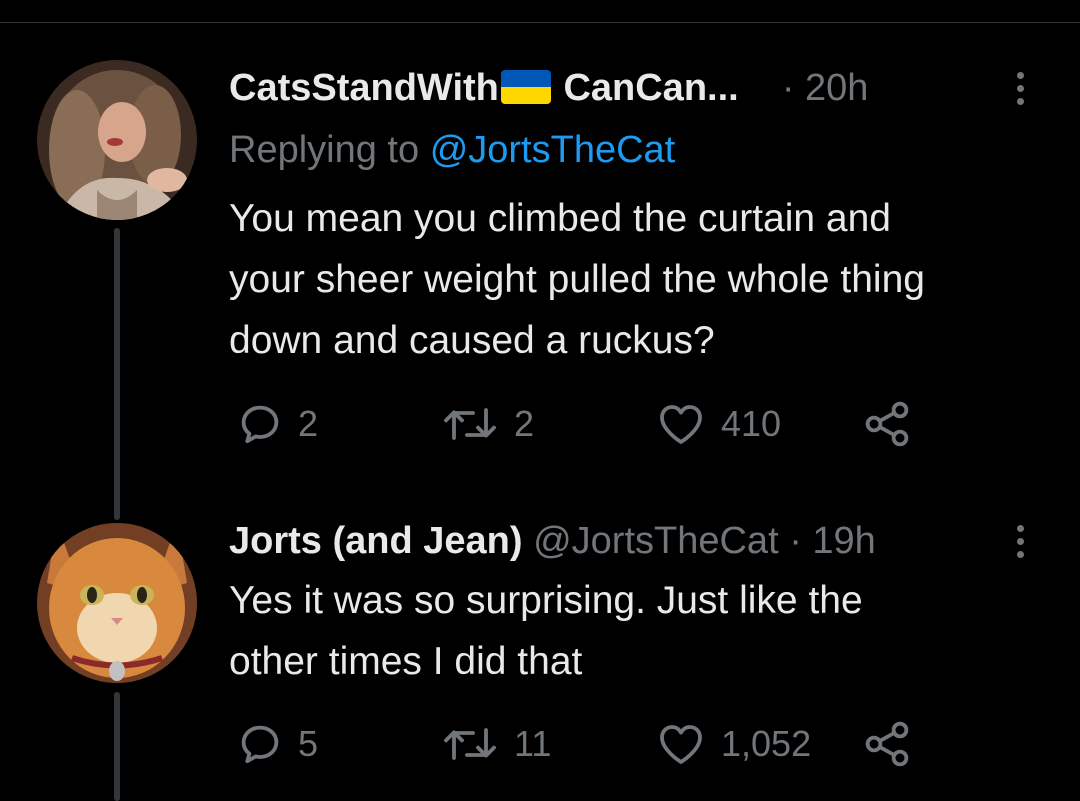 The image size is (1080, 801). Describe the element at coordinates (656, 541) in the screenshot. I see `user-handle: @JortsTheCat` at that location.